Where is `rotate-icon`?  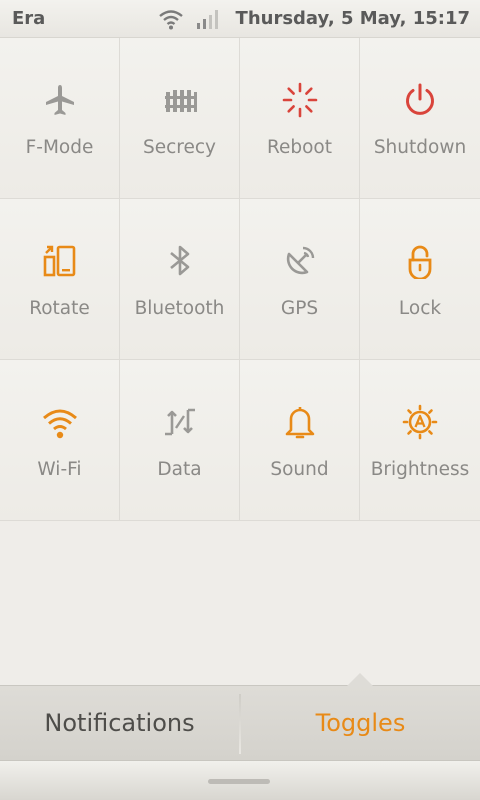 rotate-icon is located at coordinates (59, 261).